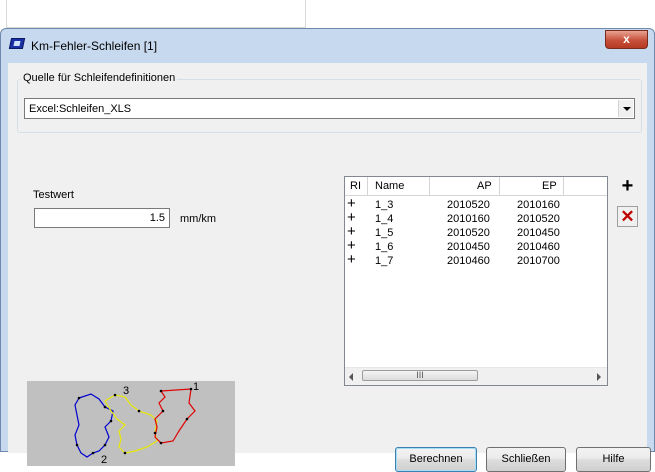  I want to click on list-row: + 1_7 2010460 2010700, so click(476, 259).